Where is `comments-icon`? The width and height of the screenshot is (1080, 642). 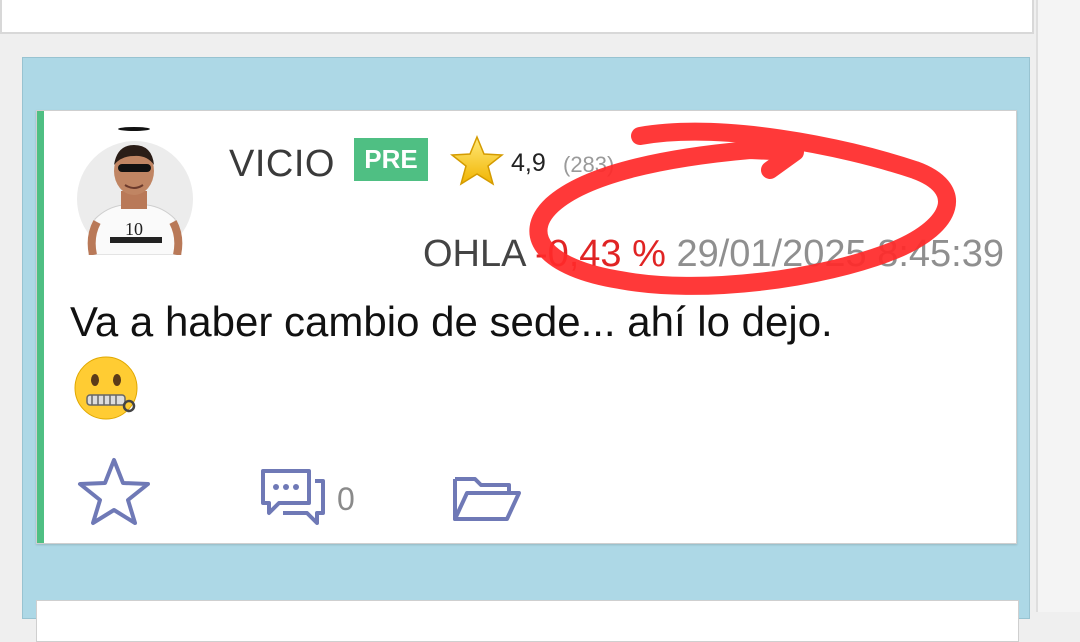 comments-icon is located at coordinates (293, 497).